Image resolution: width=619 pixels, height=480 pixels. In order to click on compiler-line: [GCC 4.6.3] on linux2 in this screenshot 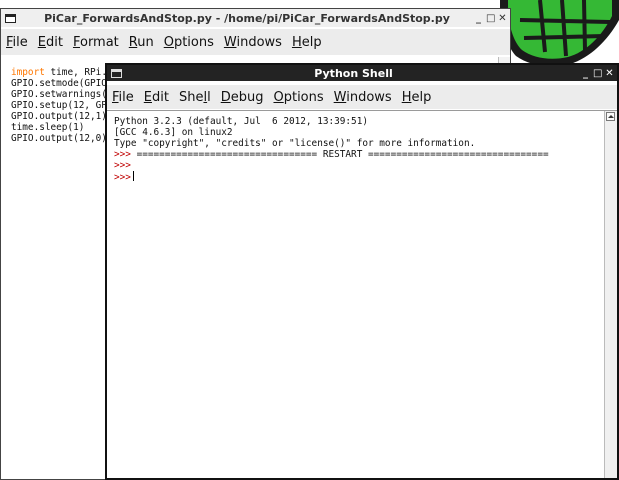, I will do `click(173, 132)`.